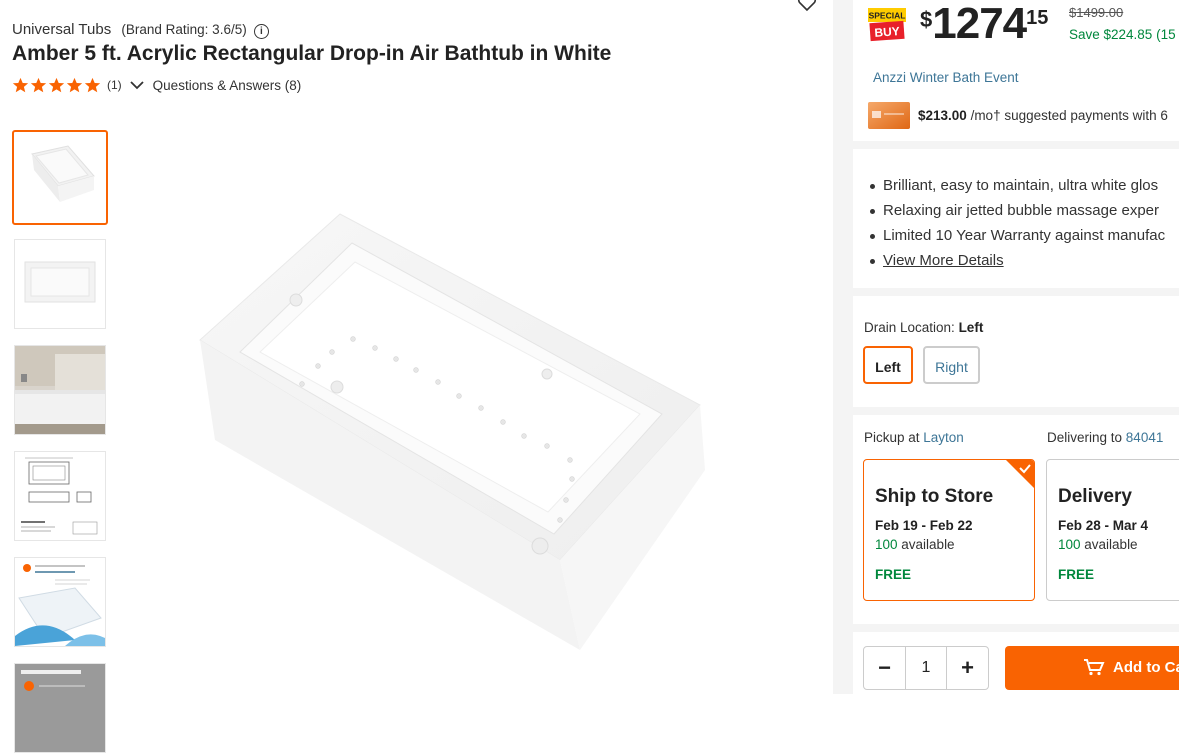 The image size is (1179, 753). Describe the element at coordinates (971, 327) in the screenshot. I see `drain-selected-value: Left` at that location.